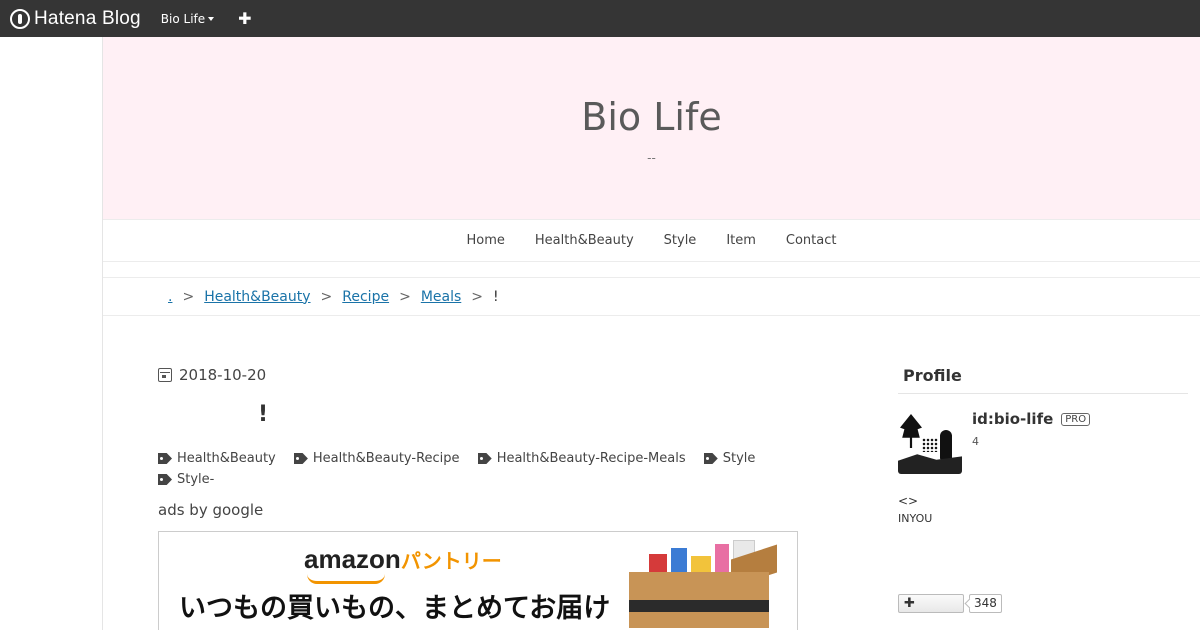  I want to click on tag-style-sub: Style-, so click(186, 479).